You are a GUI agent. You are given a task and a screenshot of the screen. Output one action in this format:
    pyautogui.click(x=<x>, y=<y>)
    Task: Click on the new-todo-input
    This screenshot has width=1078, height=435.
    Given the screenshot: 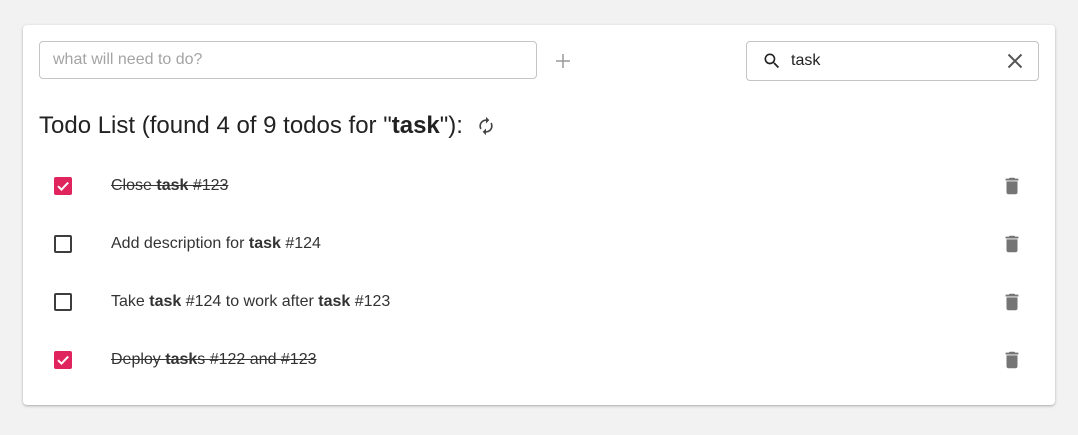 What is the action you would take?
    pyautogui.click(x=288, y=60)
    